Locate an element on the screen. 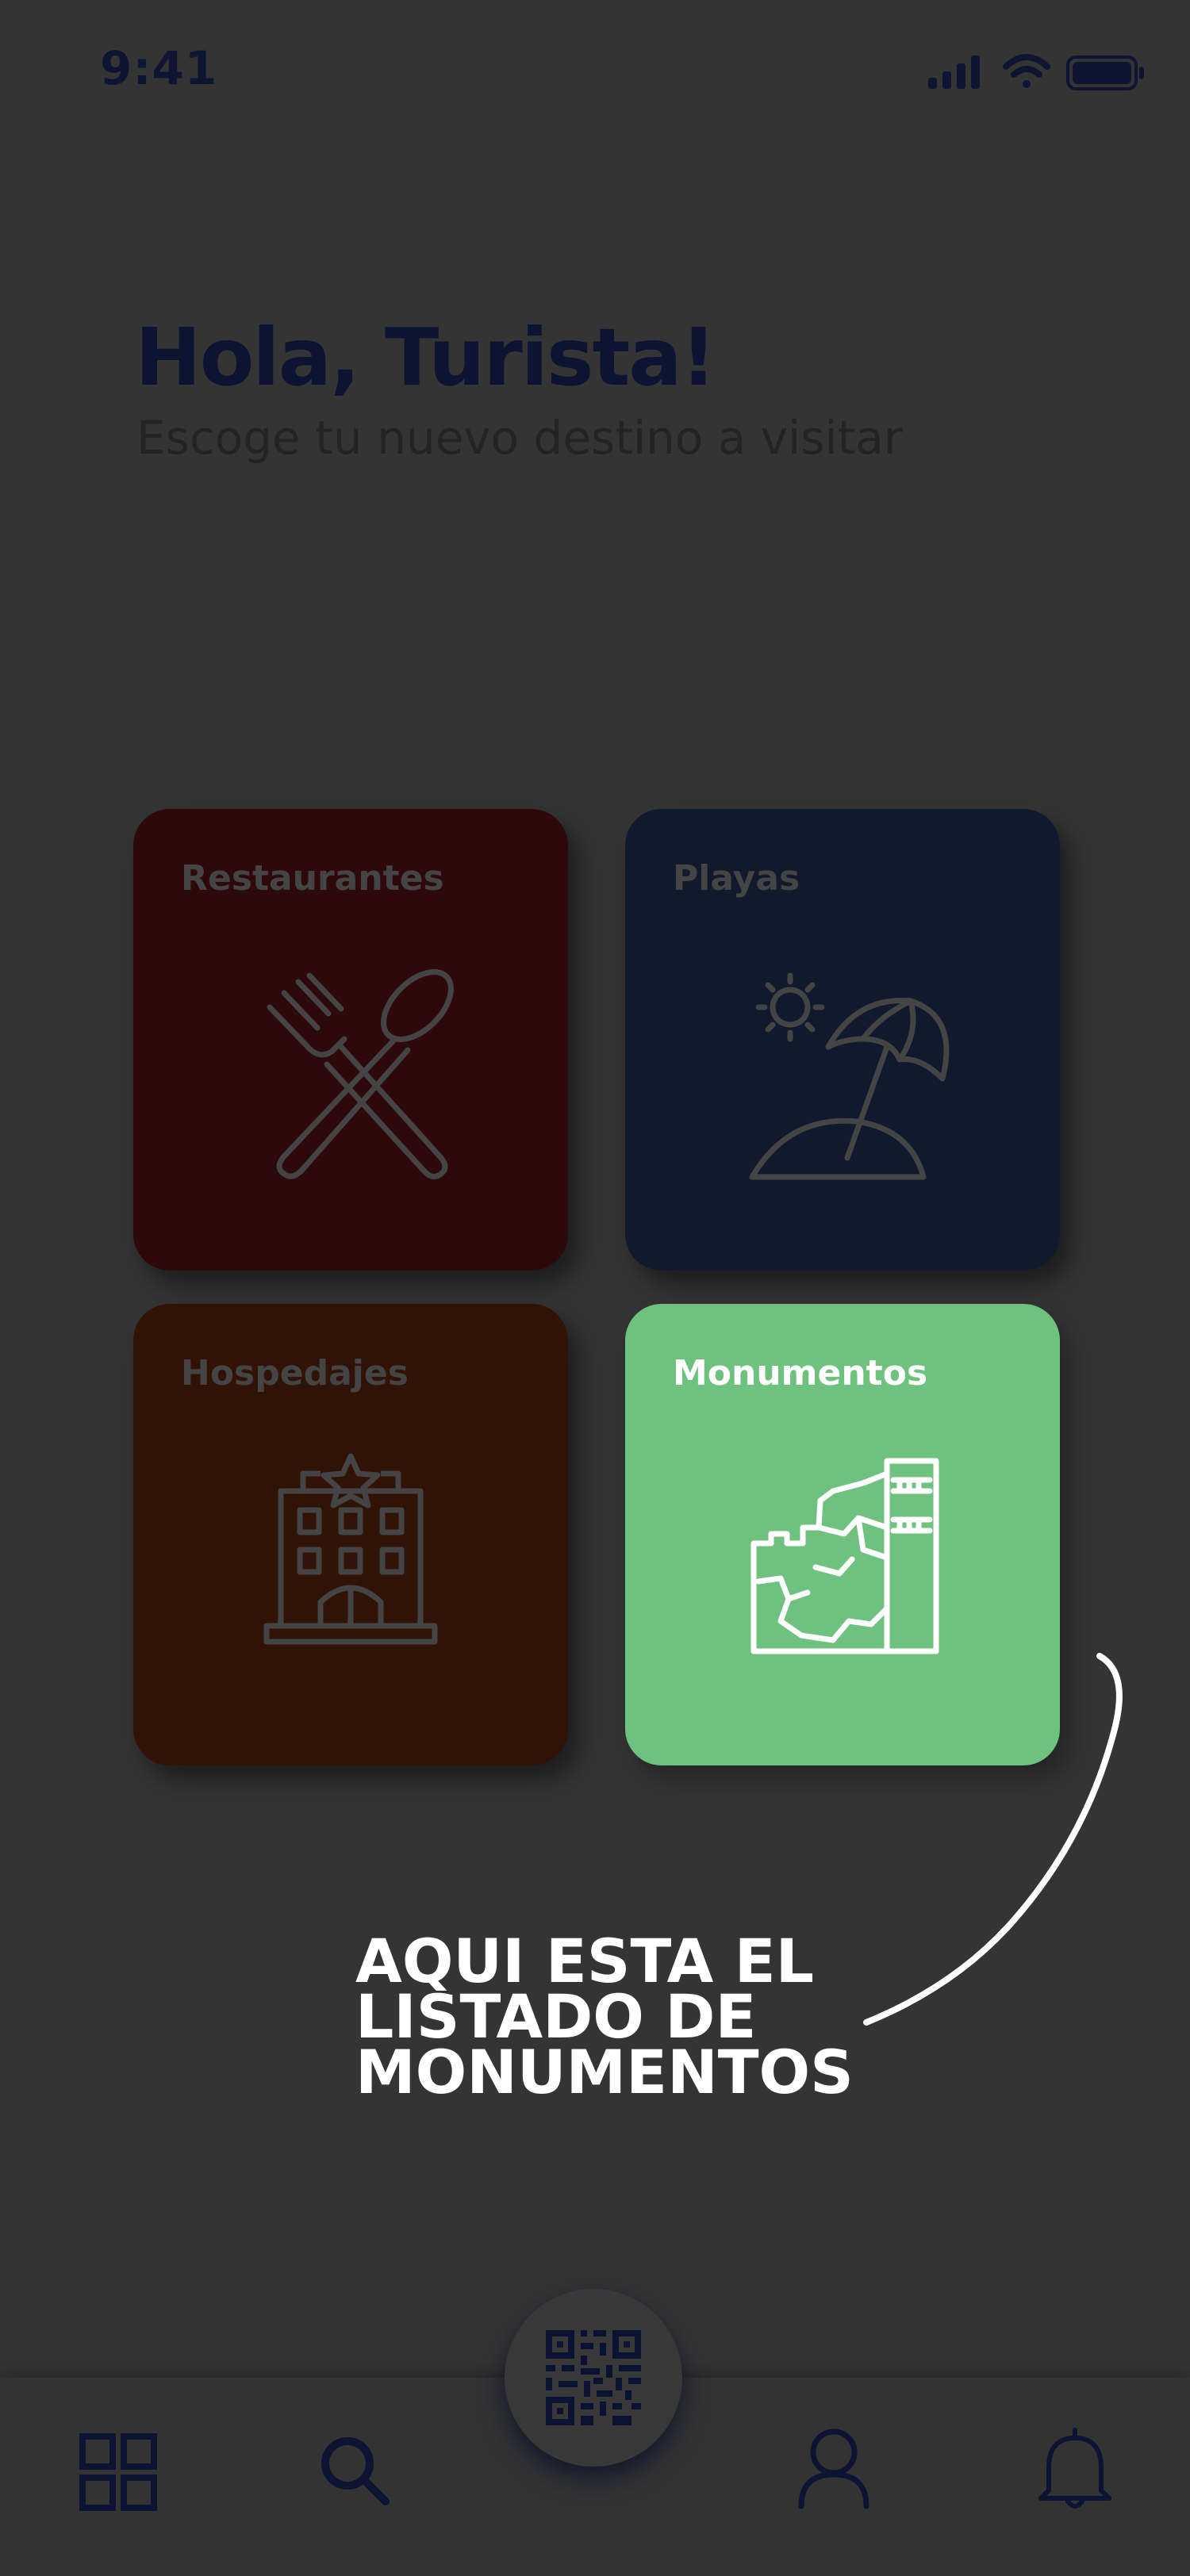 This screenshot has height=2576, width=1190. hotel-icon is located at coordinates (350, 1549).